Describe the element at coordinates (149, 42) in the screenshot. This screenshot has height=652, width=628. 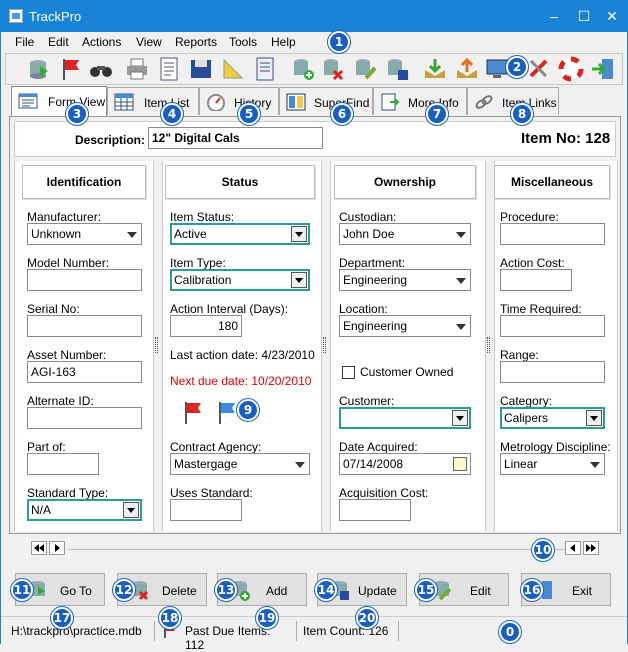
I see `menu-view: View` at that location.